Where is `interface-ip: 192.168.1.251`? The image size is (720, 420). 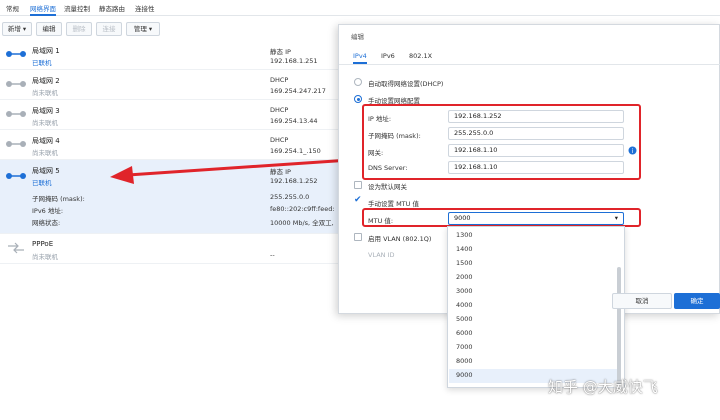 interface-ip: 192.168.1.251 is located at coordinates (294, 61).